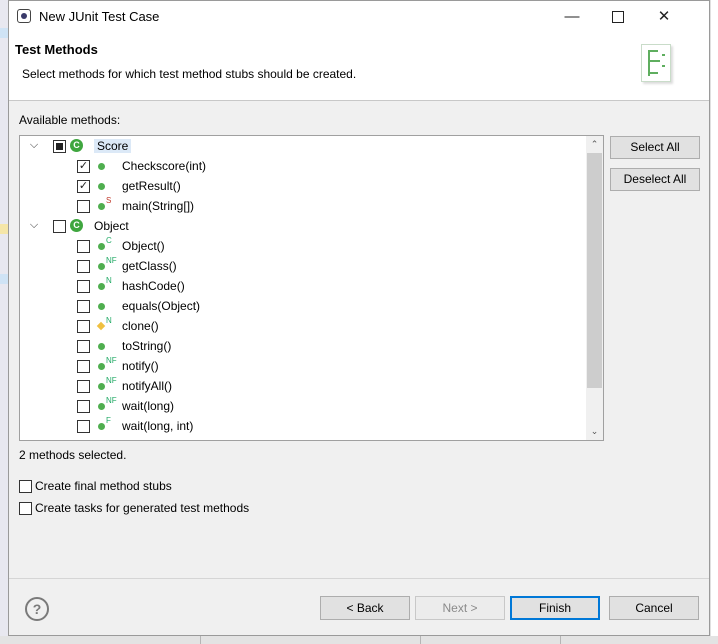 This screenshot has width=718, height=644. Describe the element at coordinates (56, 49) in the screenshot. I see `page-title: Test Methods` at that location.